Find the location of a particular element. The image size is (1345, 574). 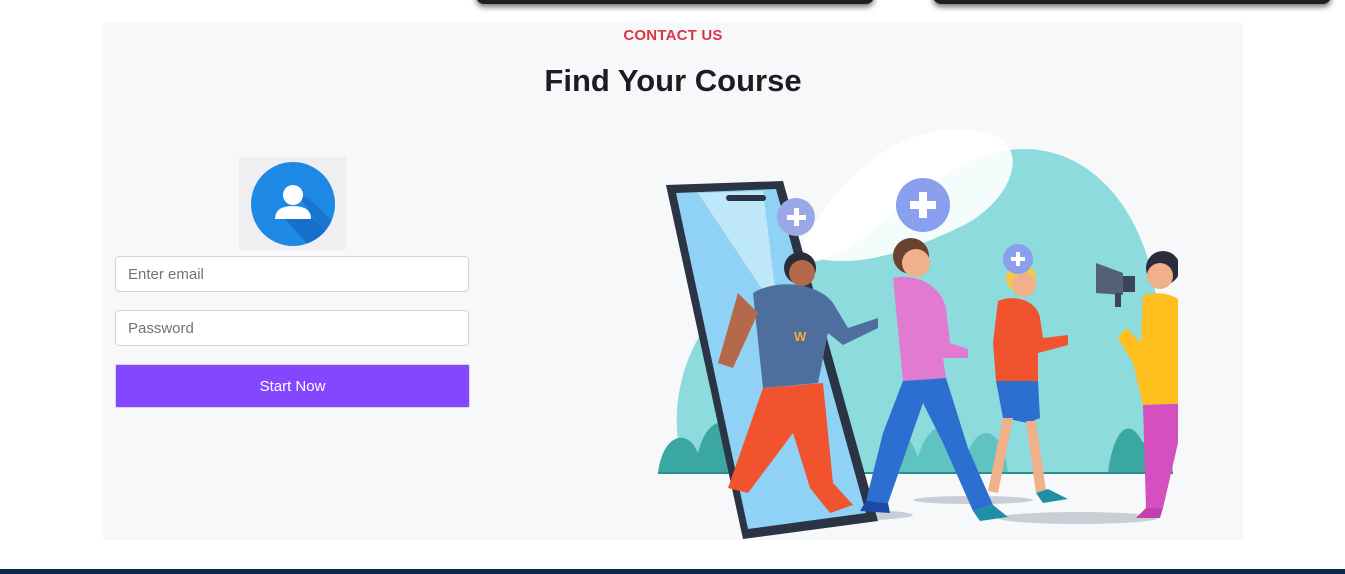

phone-logo: W is located at coordinates (800, 336).